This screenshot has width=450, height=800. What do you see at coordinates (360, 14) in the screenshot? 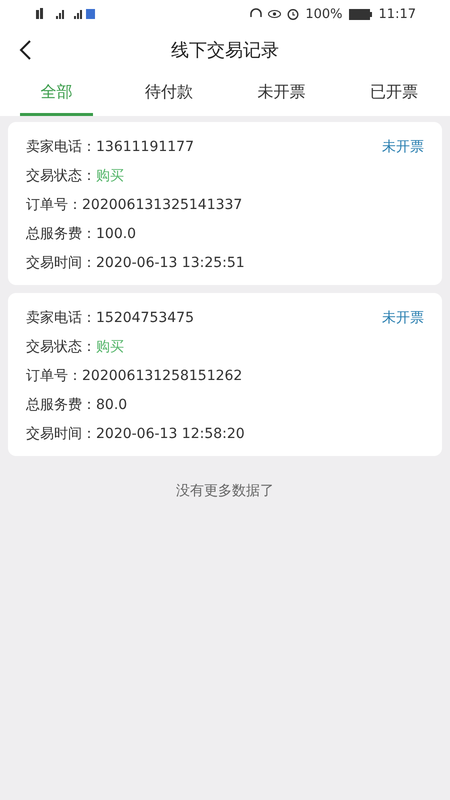
I see `battery-icon` at bounding box center [360, 14].